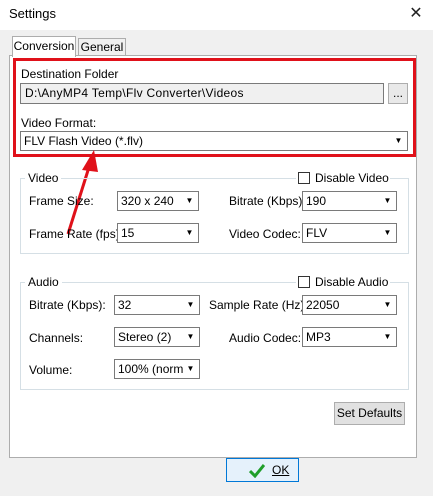 This screenshot has width=433, height=496. Describe the element at coordinates (147, 201) in the screenshot. I see `frame-size-value: 320 x 240` at that location.